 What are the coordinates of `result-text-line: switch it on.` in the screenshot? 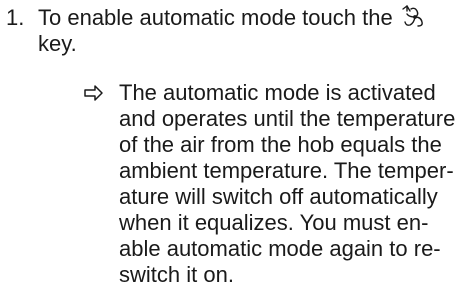 It's located at (176, 274).